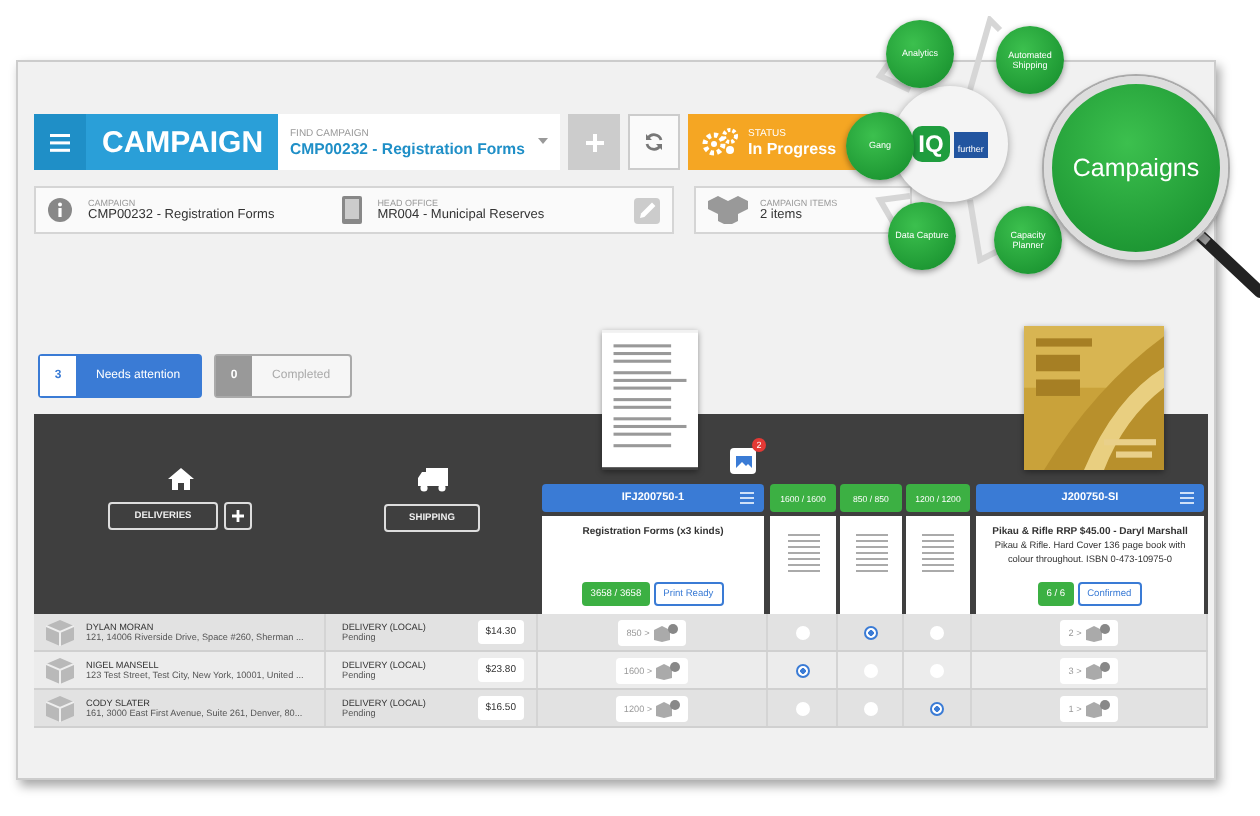 This screenshot has width=1260, height=816. Describe the element at coordinates (60, 210) in the screenshot. I see `info-icon` at that location.